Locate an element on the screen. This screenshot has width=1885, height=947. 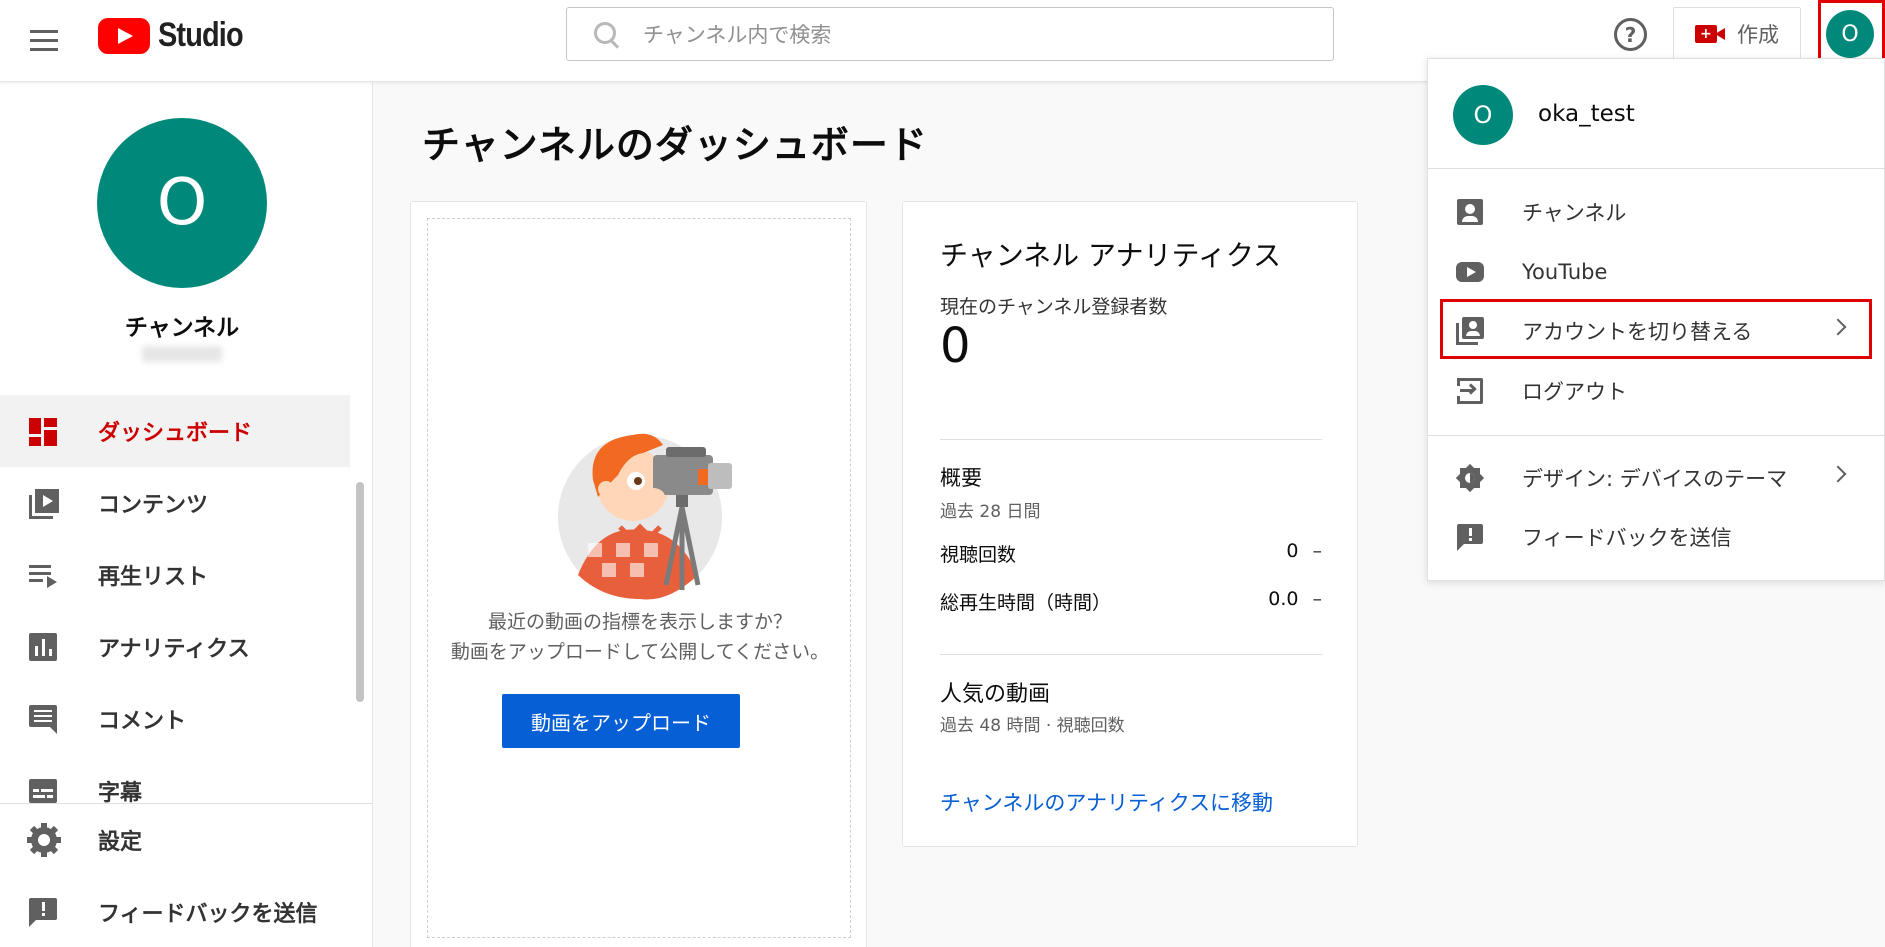
menu-item-theme: デザイン: デバイスのテーマ is located at coordinates (1656, 478).